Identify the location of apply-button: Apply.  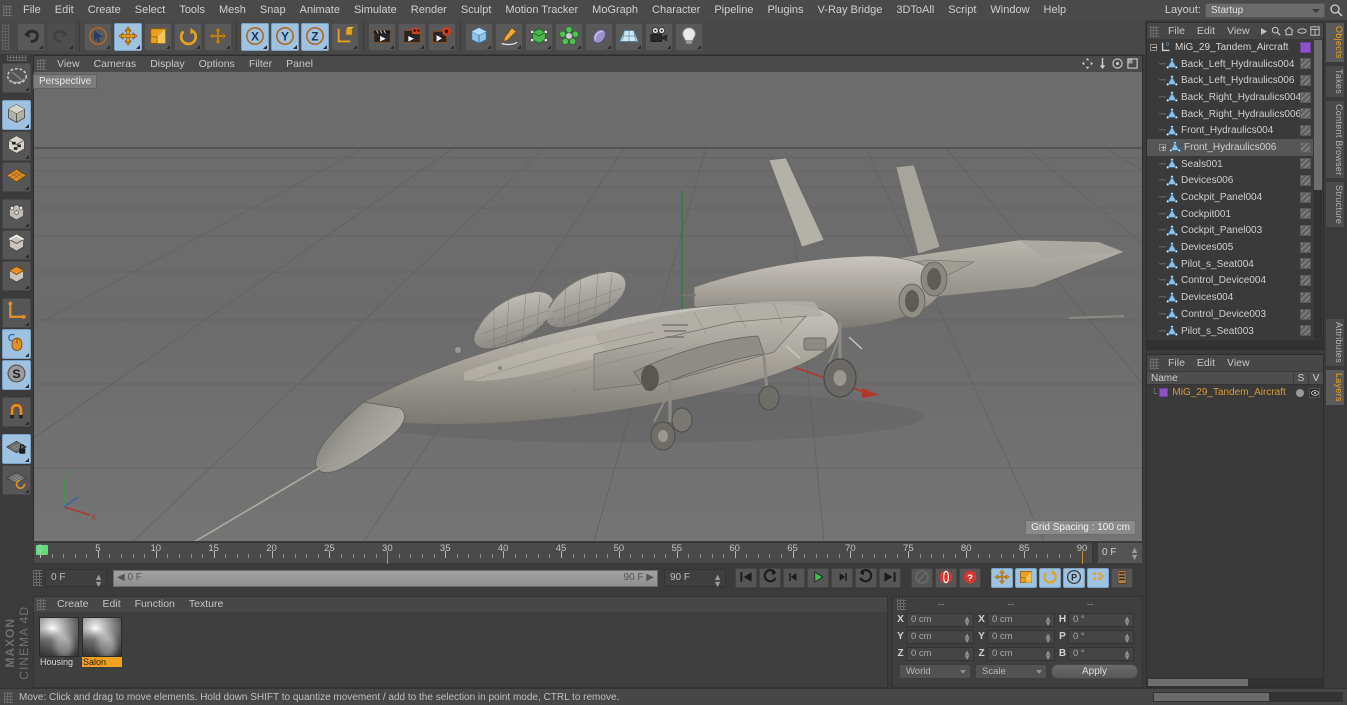
(1094, 671).